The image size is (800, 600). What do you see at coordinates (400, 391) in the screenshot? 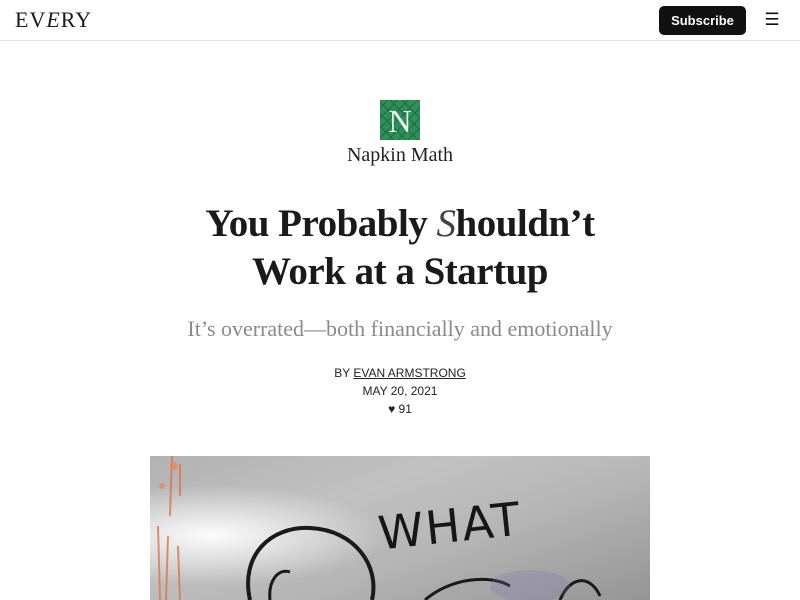
I see `publish-date: MAY 20, 2021` at bounding box center [400, 391].